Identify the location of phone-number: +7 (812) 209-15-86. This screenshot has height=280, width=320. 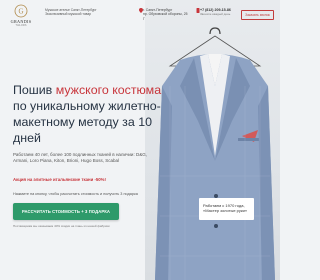
(215, 10).